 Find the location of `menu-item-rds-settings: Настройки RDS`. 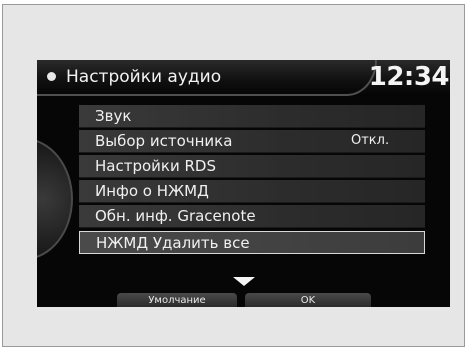

menu-item-rds-settings: Настройки RDS is located at coordinates (252, 166).